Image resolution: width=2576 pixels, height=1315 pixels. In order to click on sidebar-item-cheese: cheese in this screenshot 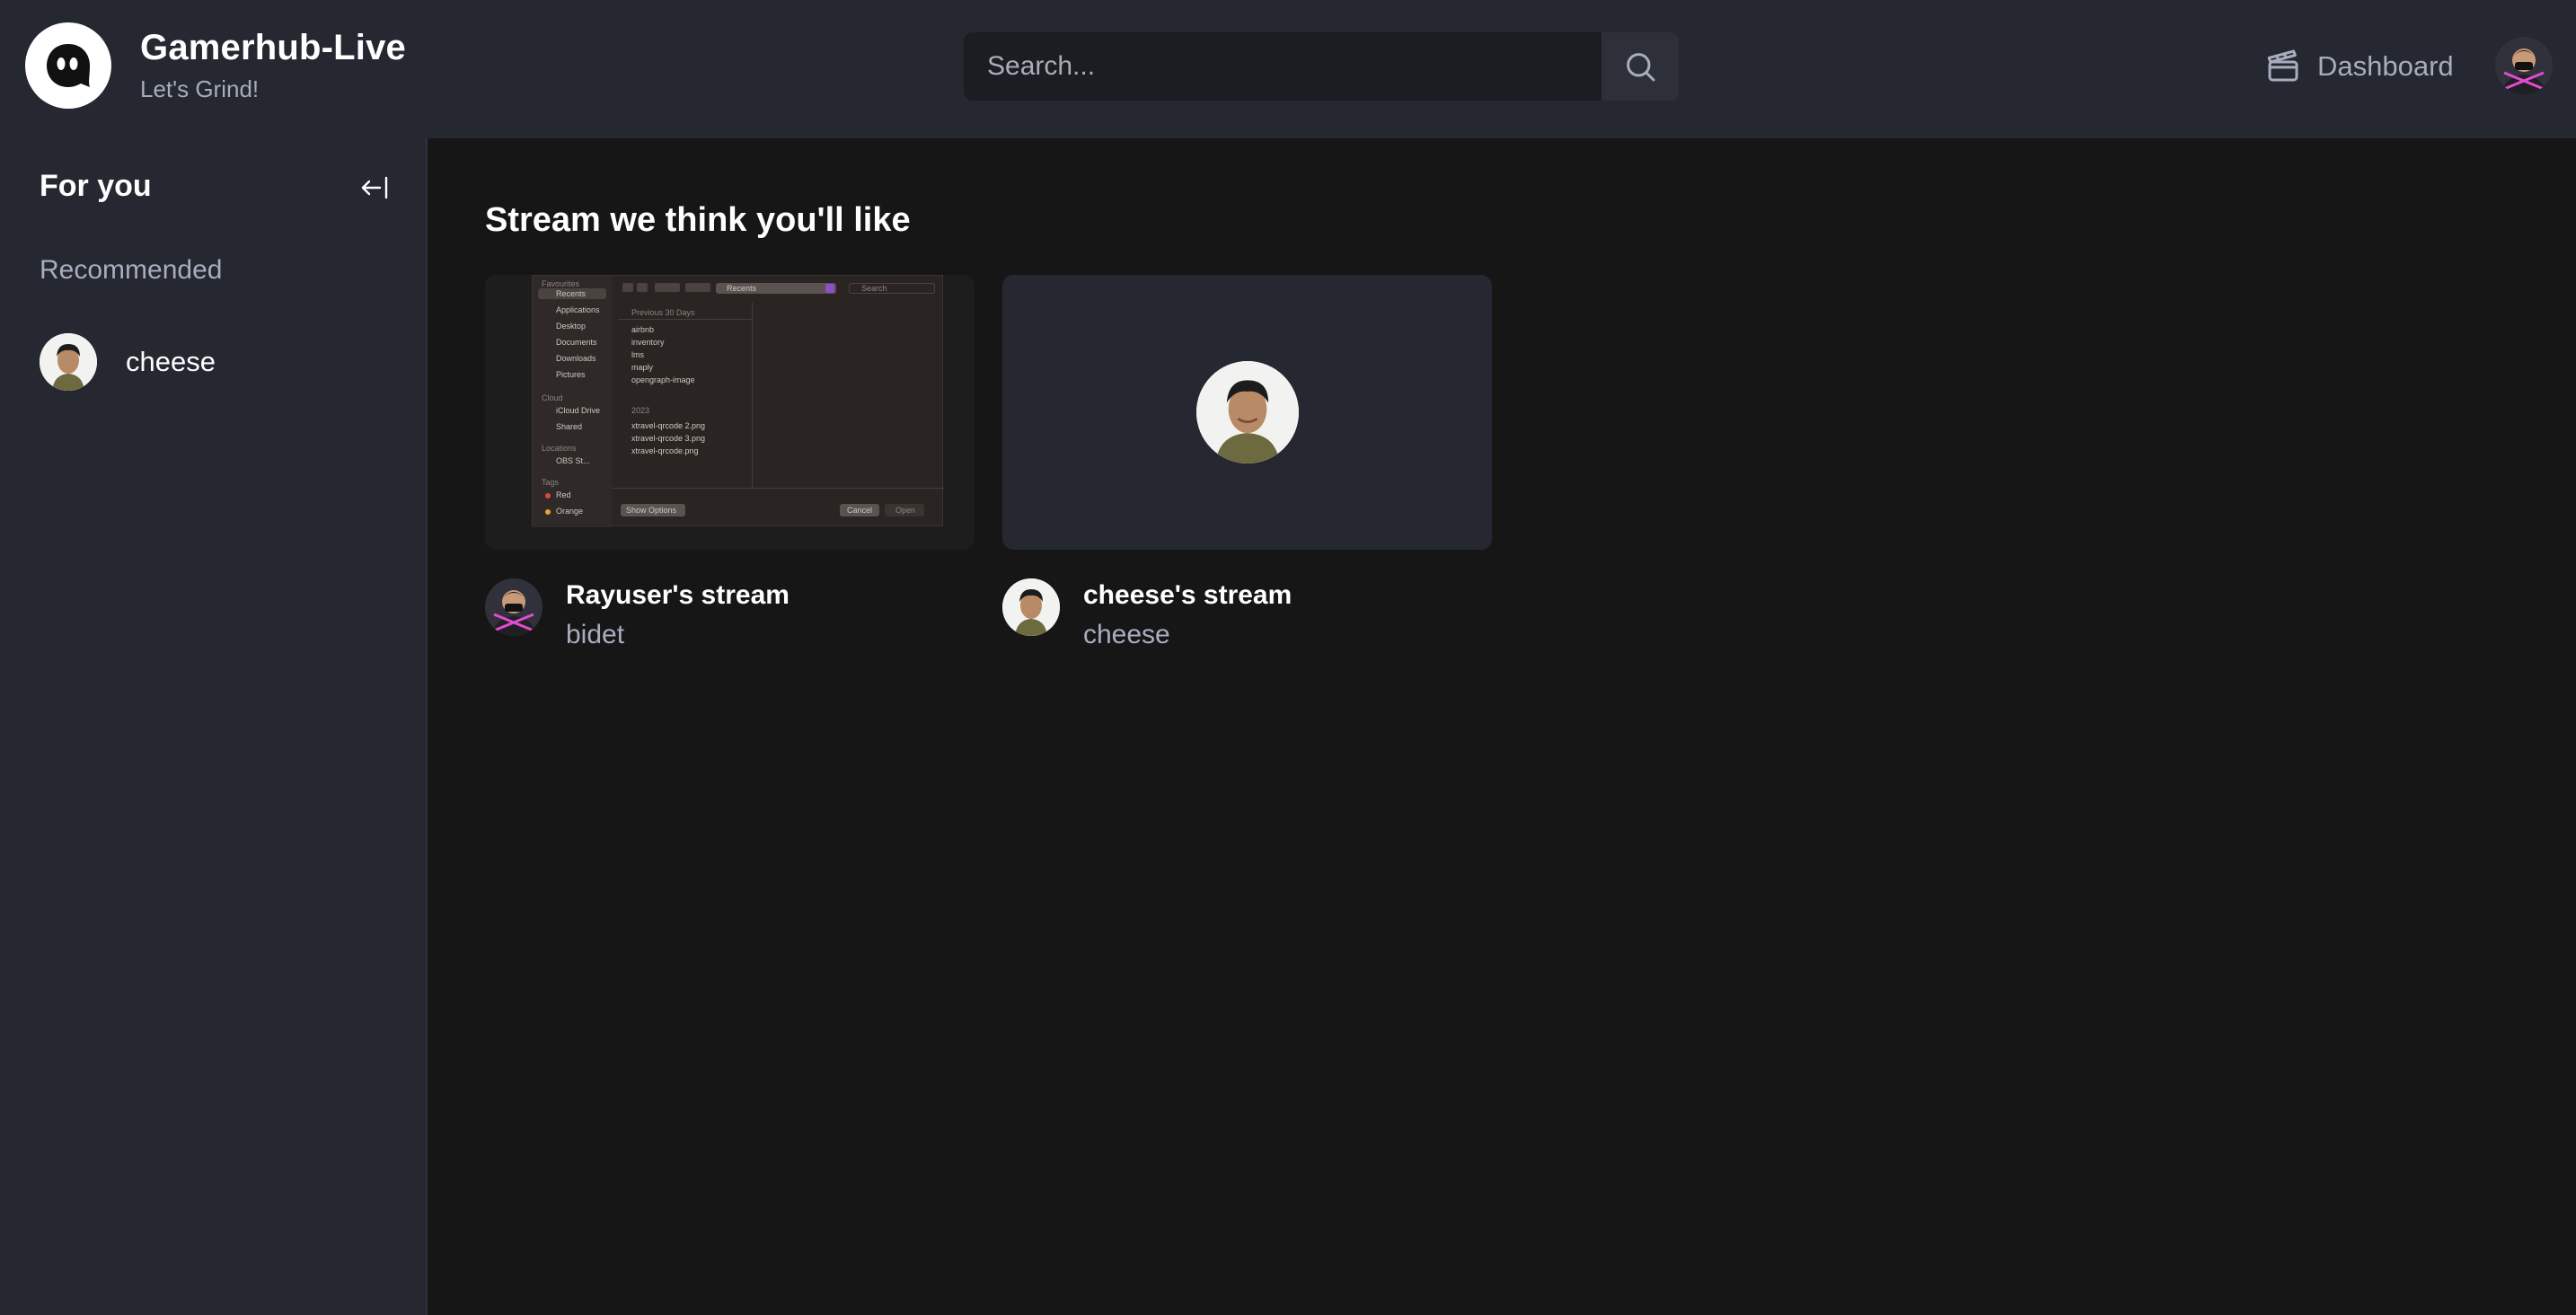, I will do `click(128, 362)`.